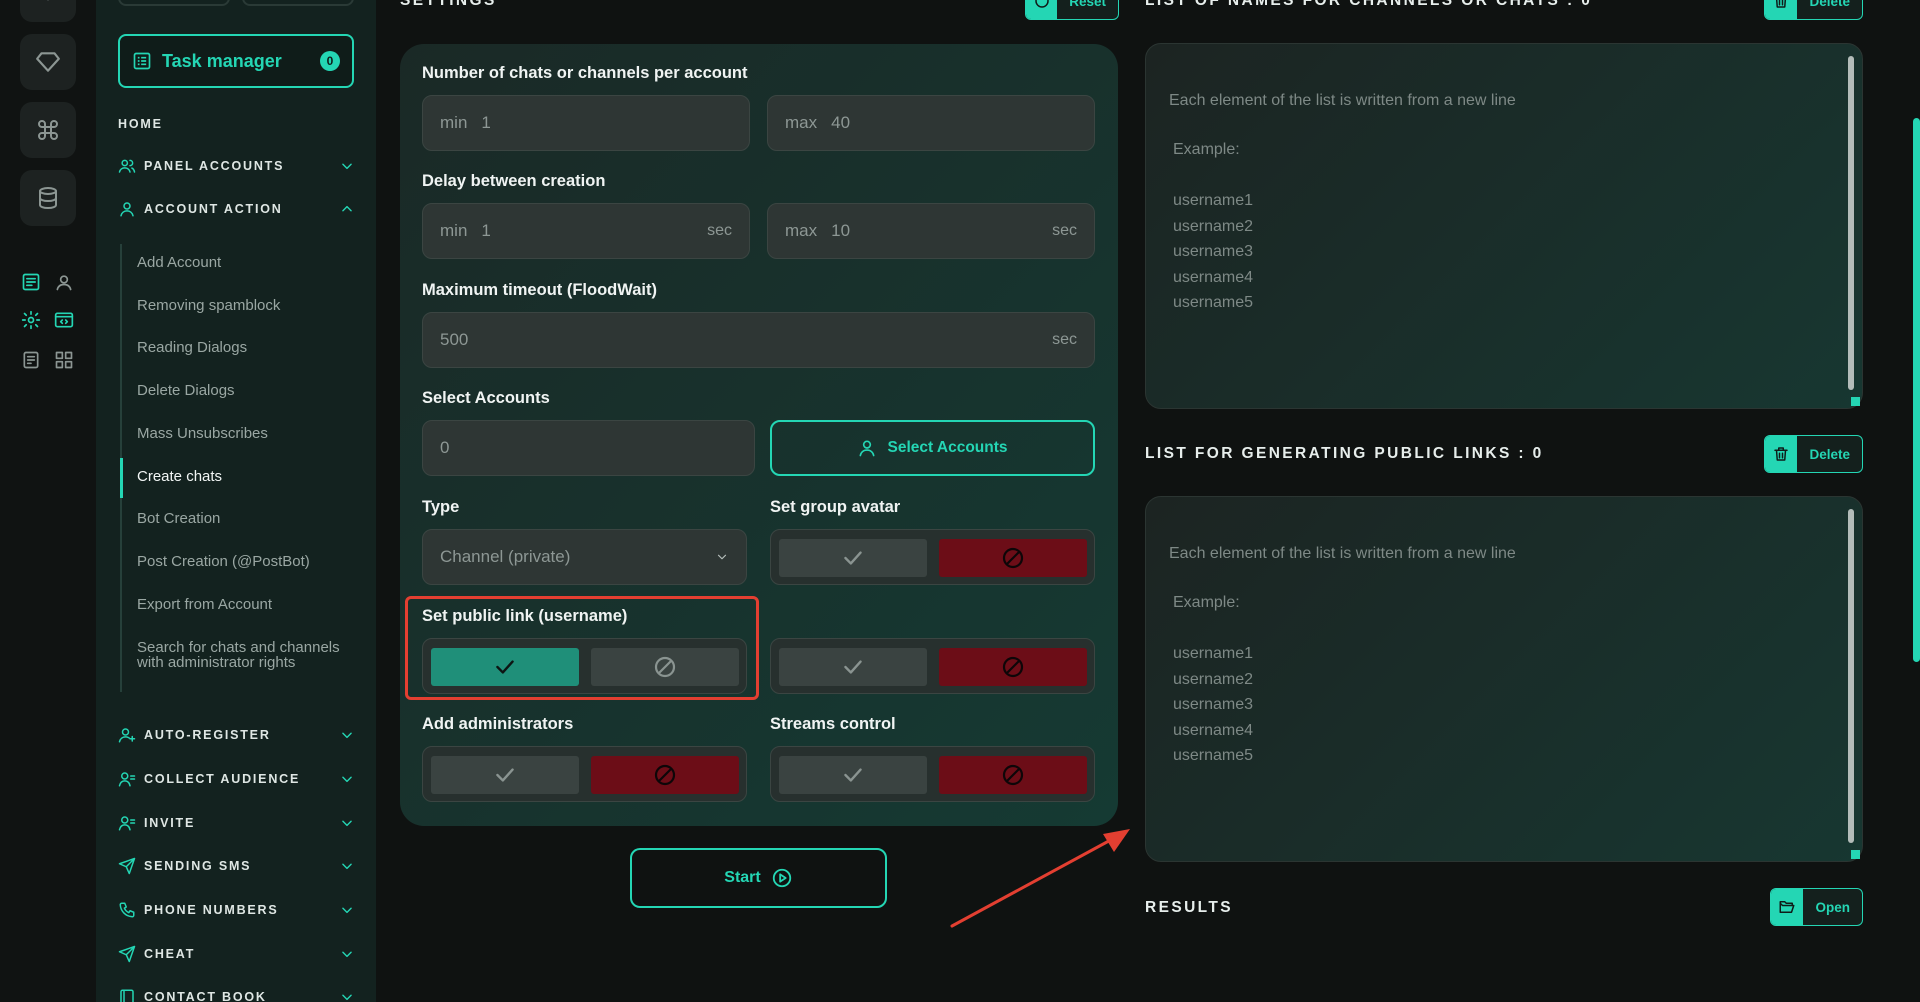 This screenshot has height=1002, width=1920. What do you see at coordinates (1813, 10) in the screenshot?
I see `names-delete-button: Delete` at bounding box center [1813, 10].